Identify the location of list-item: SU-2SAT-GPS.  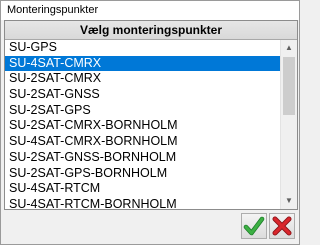
(143, 111).